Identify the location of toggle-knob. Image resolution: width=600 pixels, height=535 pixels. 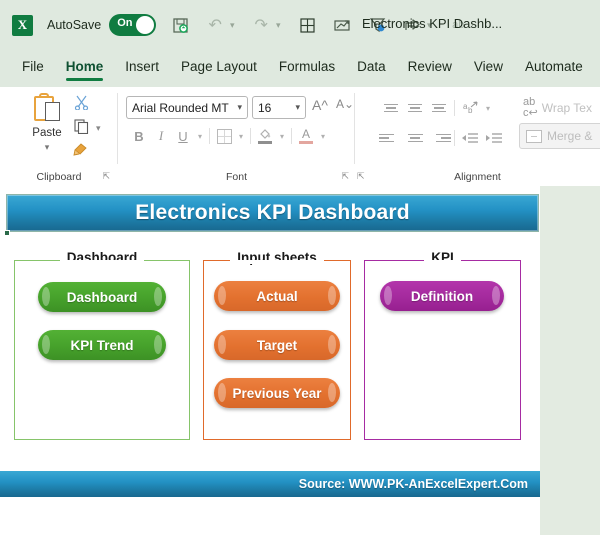
(145, 25).